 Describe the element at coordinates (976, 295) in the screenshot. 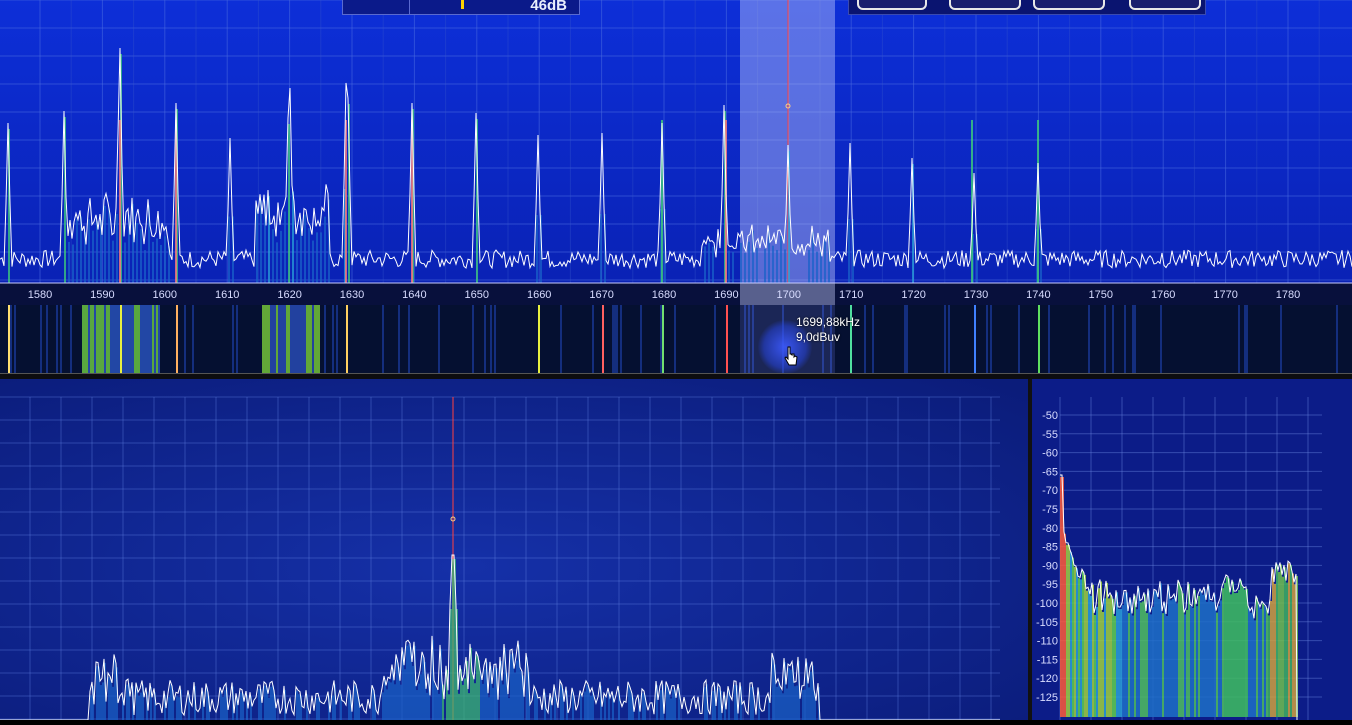

I see `freq-tick-label: 1730` at that location.